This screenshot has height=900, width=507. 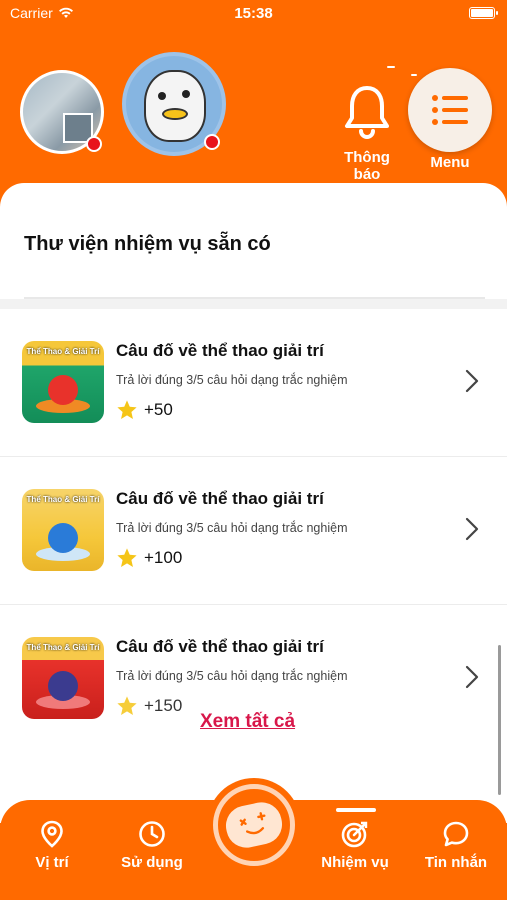 I want to click on status-time: 15:38, so click(x=253, y=13).